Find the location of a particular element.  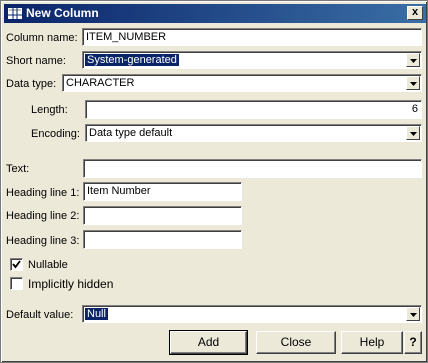

length-input: 6 is located at coordinates (253, 109).